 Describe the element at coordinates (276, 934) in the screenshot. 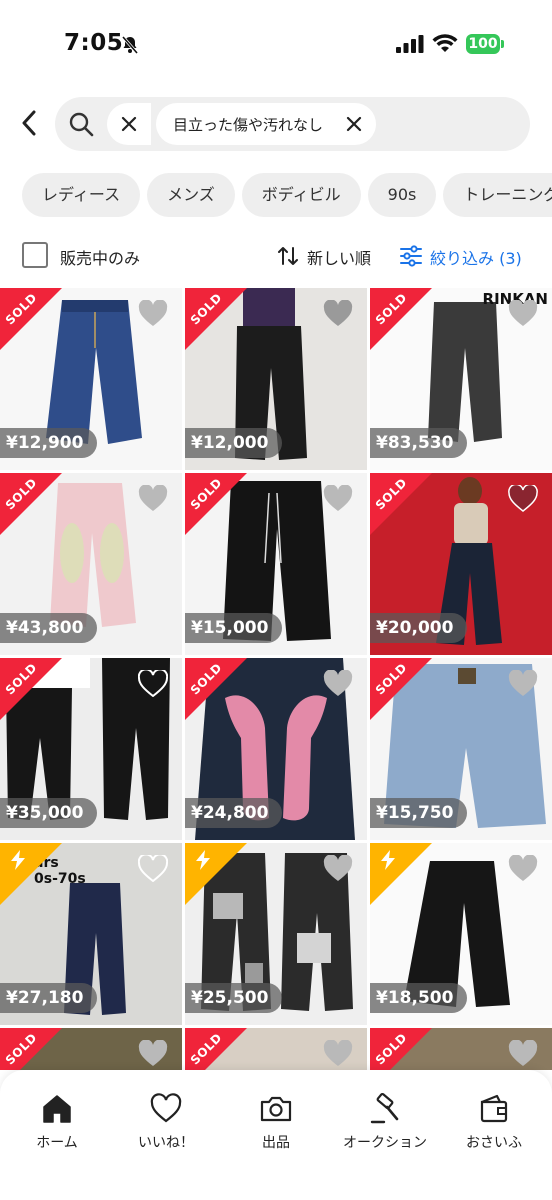

I see `product-tile: ¥25,500` at that location.